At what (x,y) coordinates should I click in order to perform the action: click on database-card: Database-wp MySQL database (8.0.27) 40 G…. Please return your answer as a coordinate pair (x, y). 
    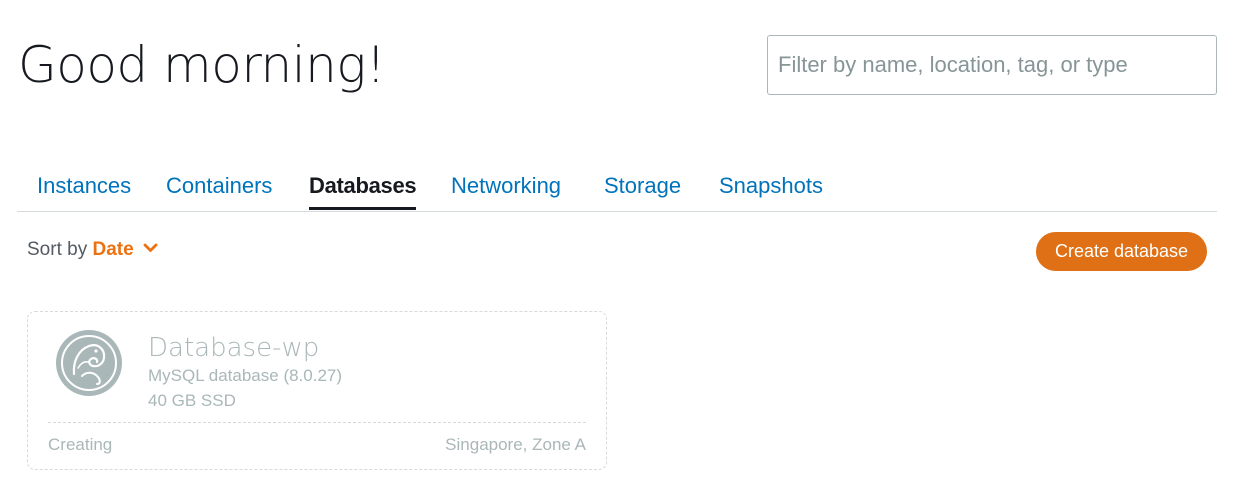
    Looking at the image, I should click on (317, 390).